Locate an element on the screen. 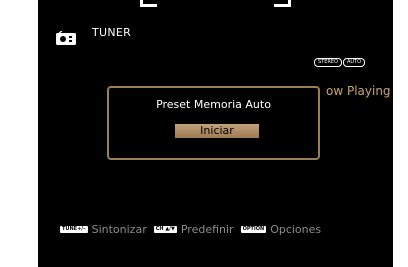  tune-key-icon: TUNE+/– is located at coordinates (74, 229).